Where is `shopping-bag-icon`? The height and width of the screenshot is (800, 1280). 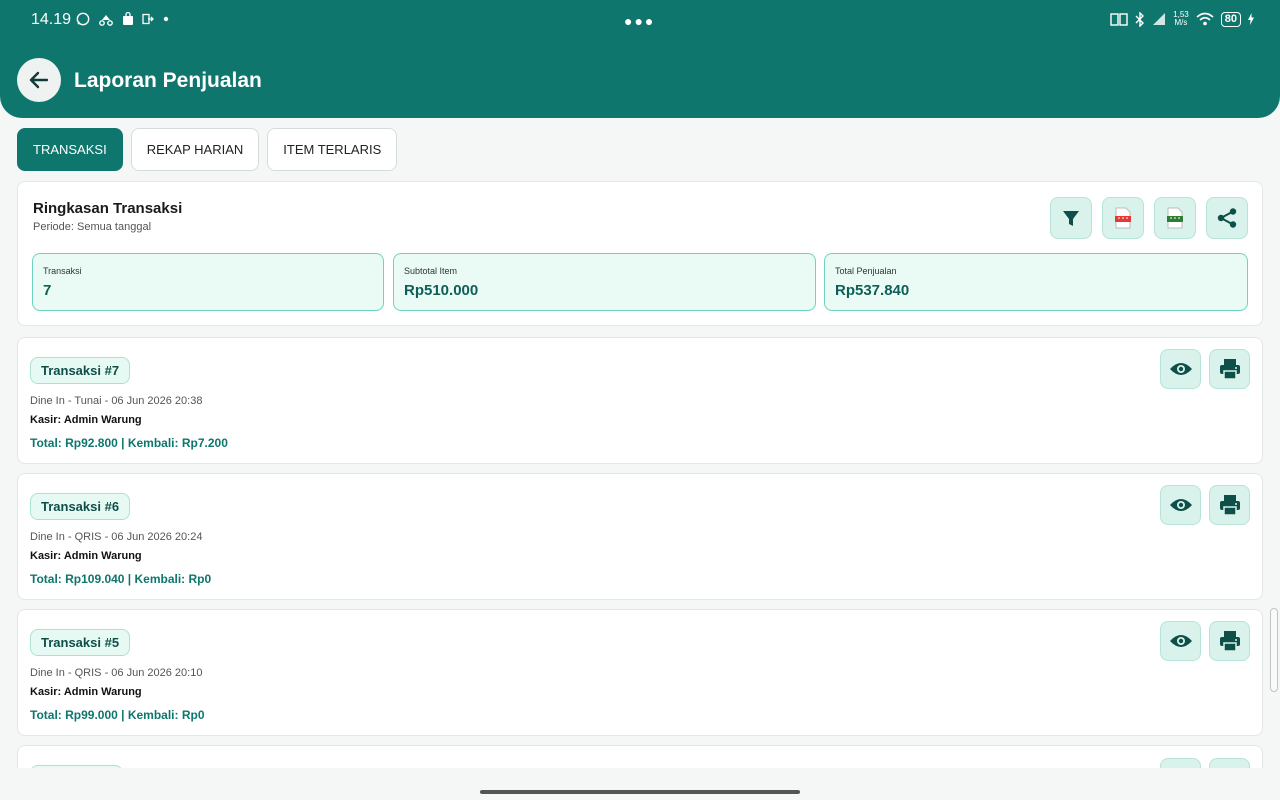 shopping-bag-icon is located at coordinates (128, 18).